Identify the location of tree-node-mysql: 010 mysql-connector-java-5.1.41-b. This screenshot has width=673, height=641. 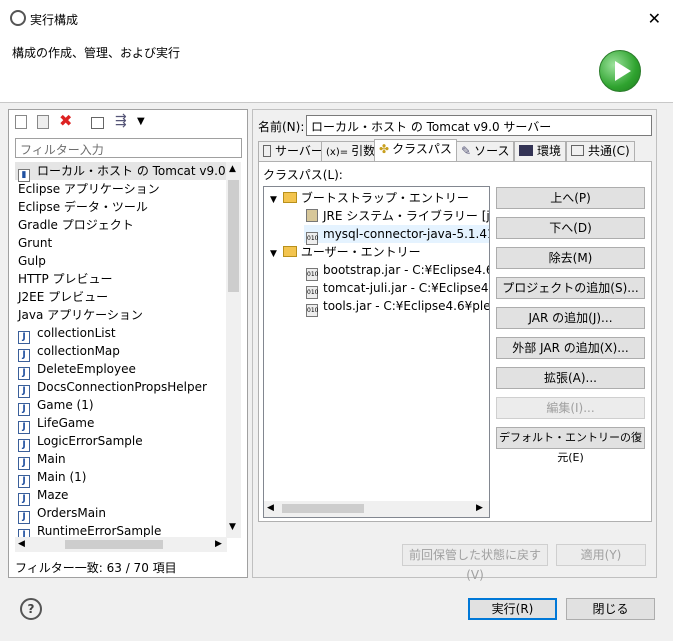
(396, 235).